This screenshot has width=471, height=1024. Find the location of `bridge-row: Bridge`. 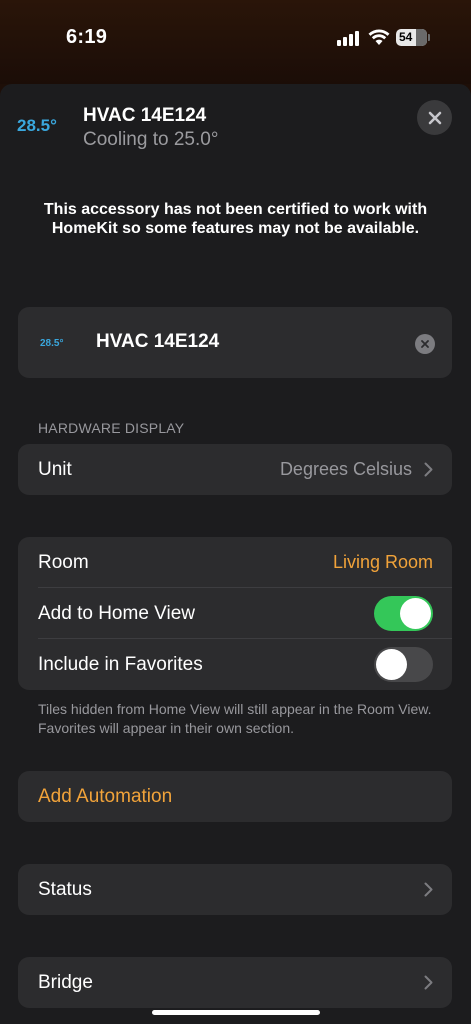

bridge-row: Bridge is located at coordinates (235, 982).